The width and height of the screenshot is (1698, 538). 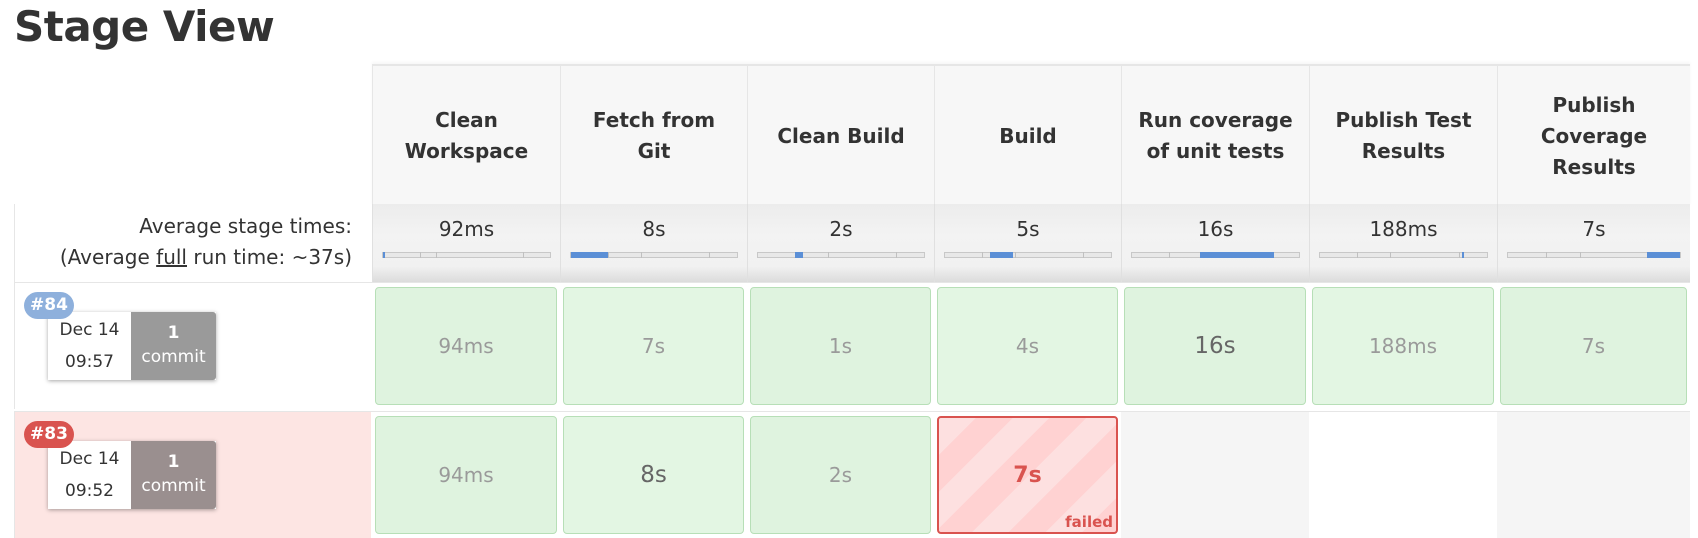 I want to click on stage-header-1: Clean Workspace, so click(x=466, y=136).